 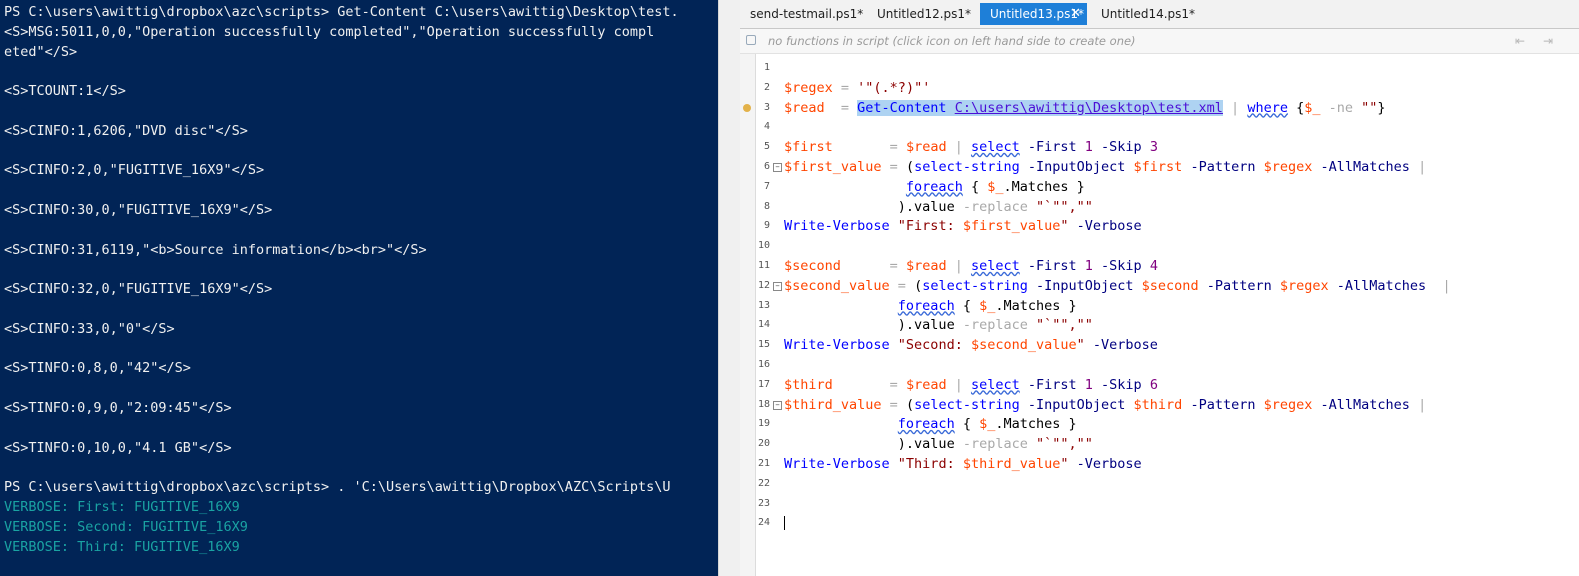 What do you see at coordinates (747, 107) in the screenshot?
I see `breakpoint-marker-icon` at bounding box center [747, 107].